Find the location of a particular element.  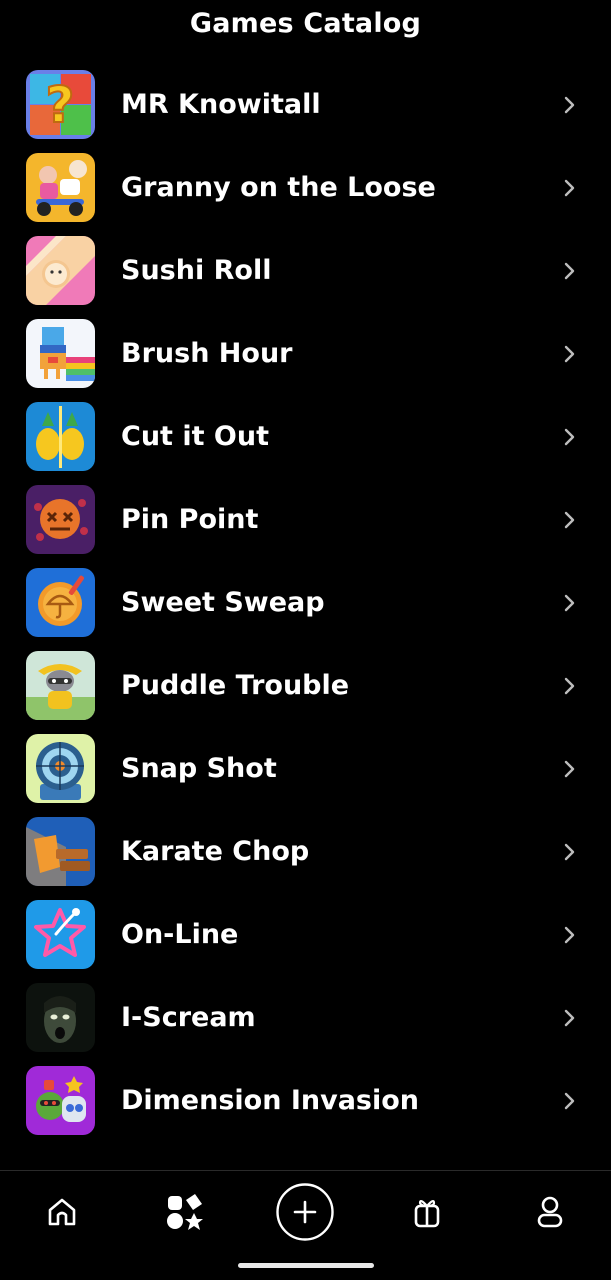

list-item: Granny on the Loose is located at coordinates (305, 187).